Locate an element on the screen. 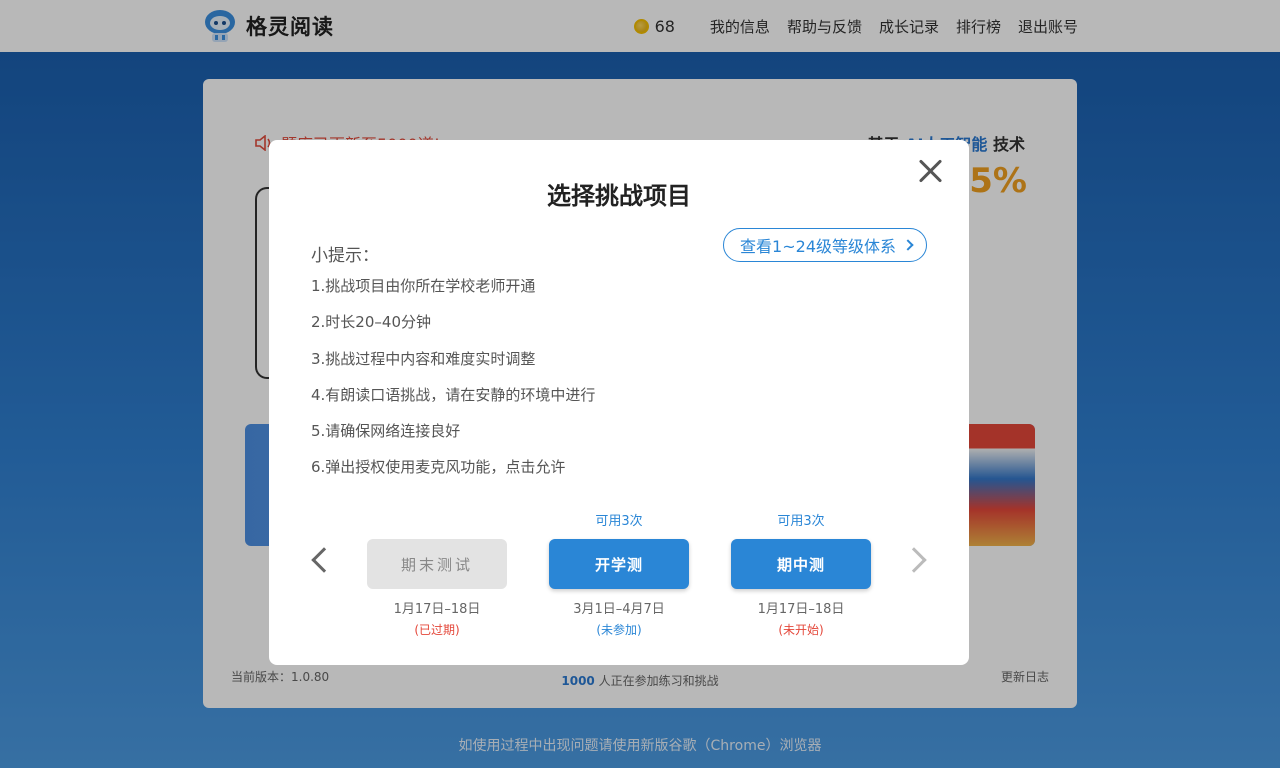 The height and width of the screenshot is (768, 1280). next-arrow-icon is located at coordinates (914, 560).